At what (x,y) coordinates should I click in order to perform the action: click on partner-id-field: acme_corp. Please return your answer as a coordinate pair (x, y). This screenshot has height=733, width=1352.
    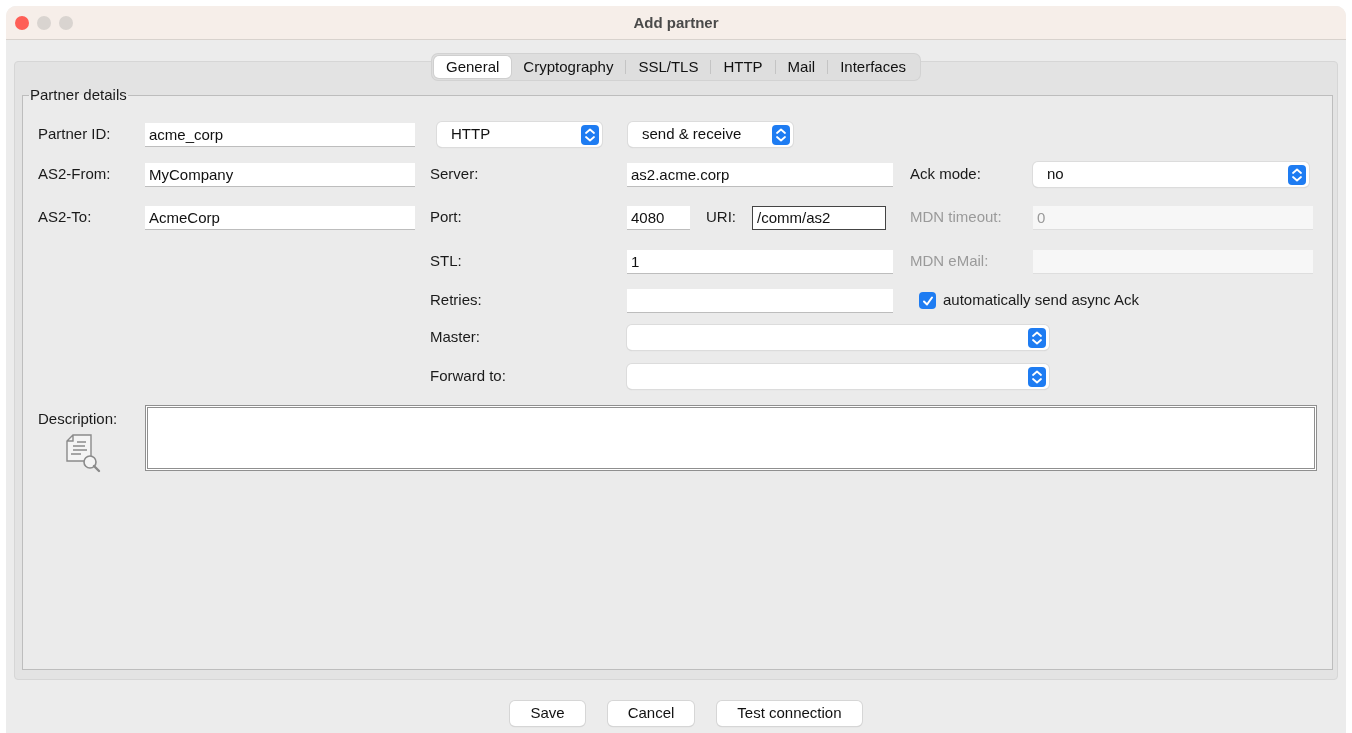
    Looking at the image, I should click on (280, 134).